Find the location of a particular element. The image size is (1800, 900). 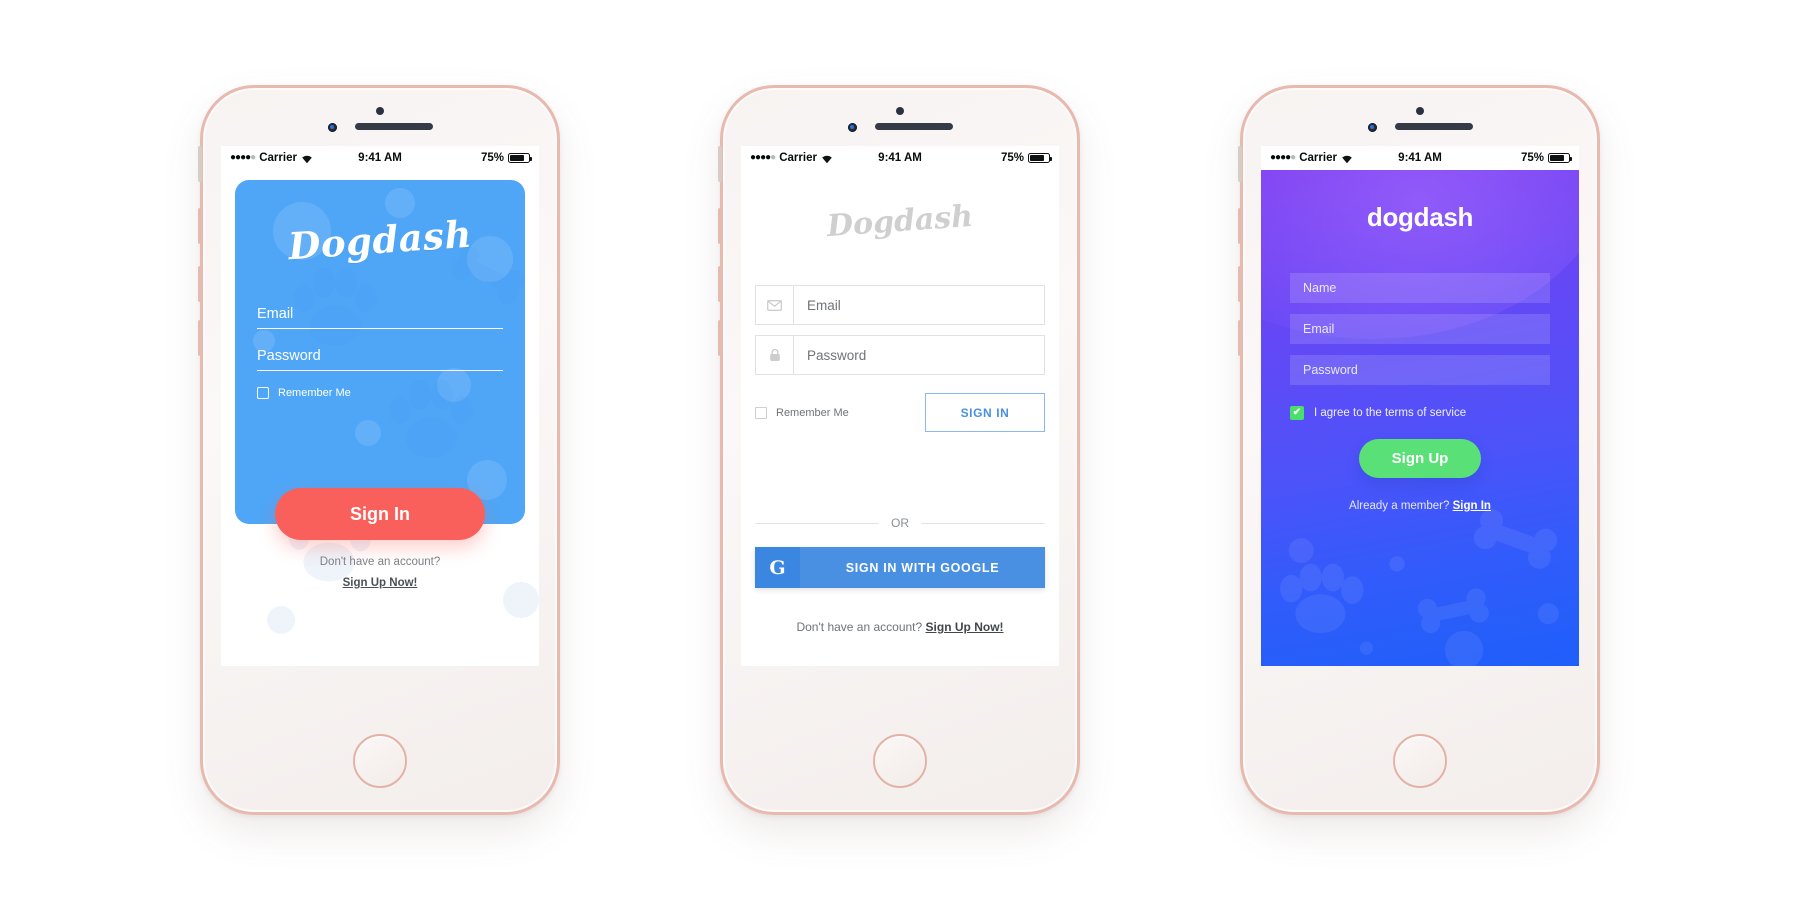

remember-me-row-2: Remember Me is located at coordinates (802, 412).